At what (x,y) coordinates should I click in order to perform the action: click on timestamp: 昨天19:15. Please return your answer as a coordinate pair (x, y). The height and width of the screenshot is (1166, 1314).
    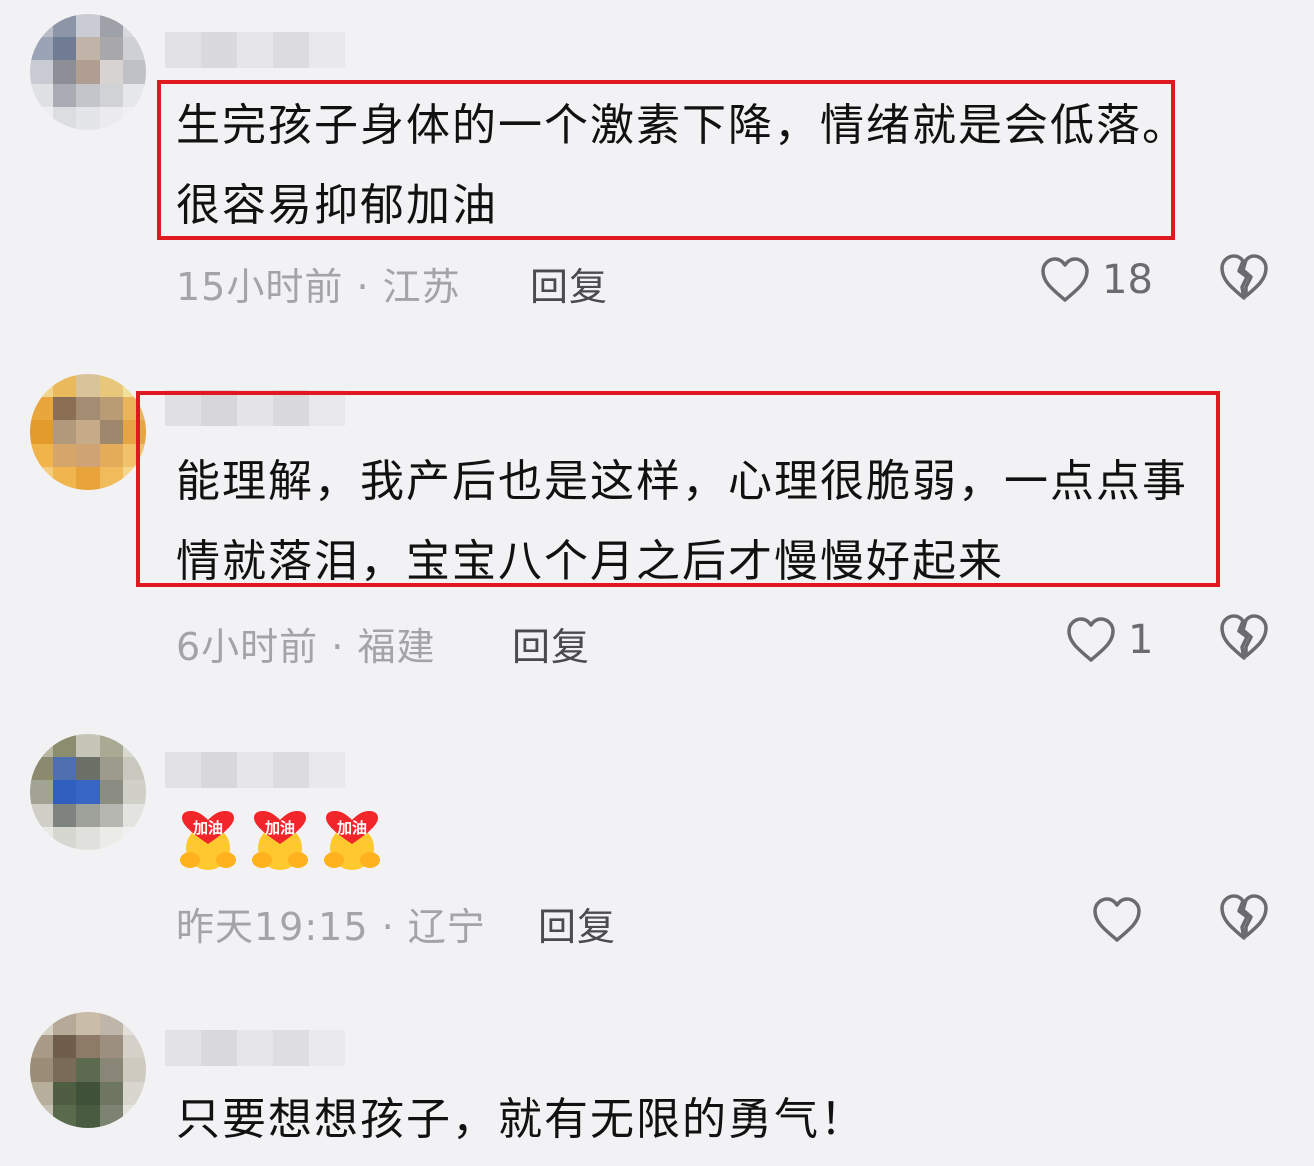
    Looking at the image, I should click on (272, 927).